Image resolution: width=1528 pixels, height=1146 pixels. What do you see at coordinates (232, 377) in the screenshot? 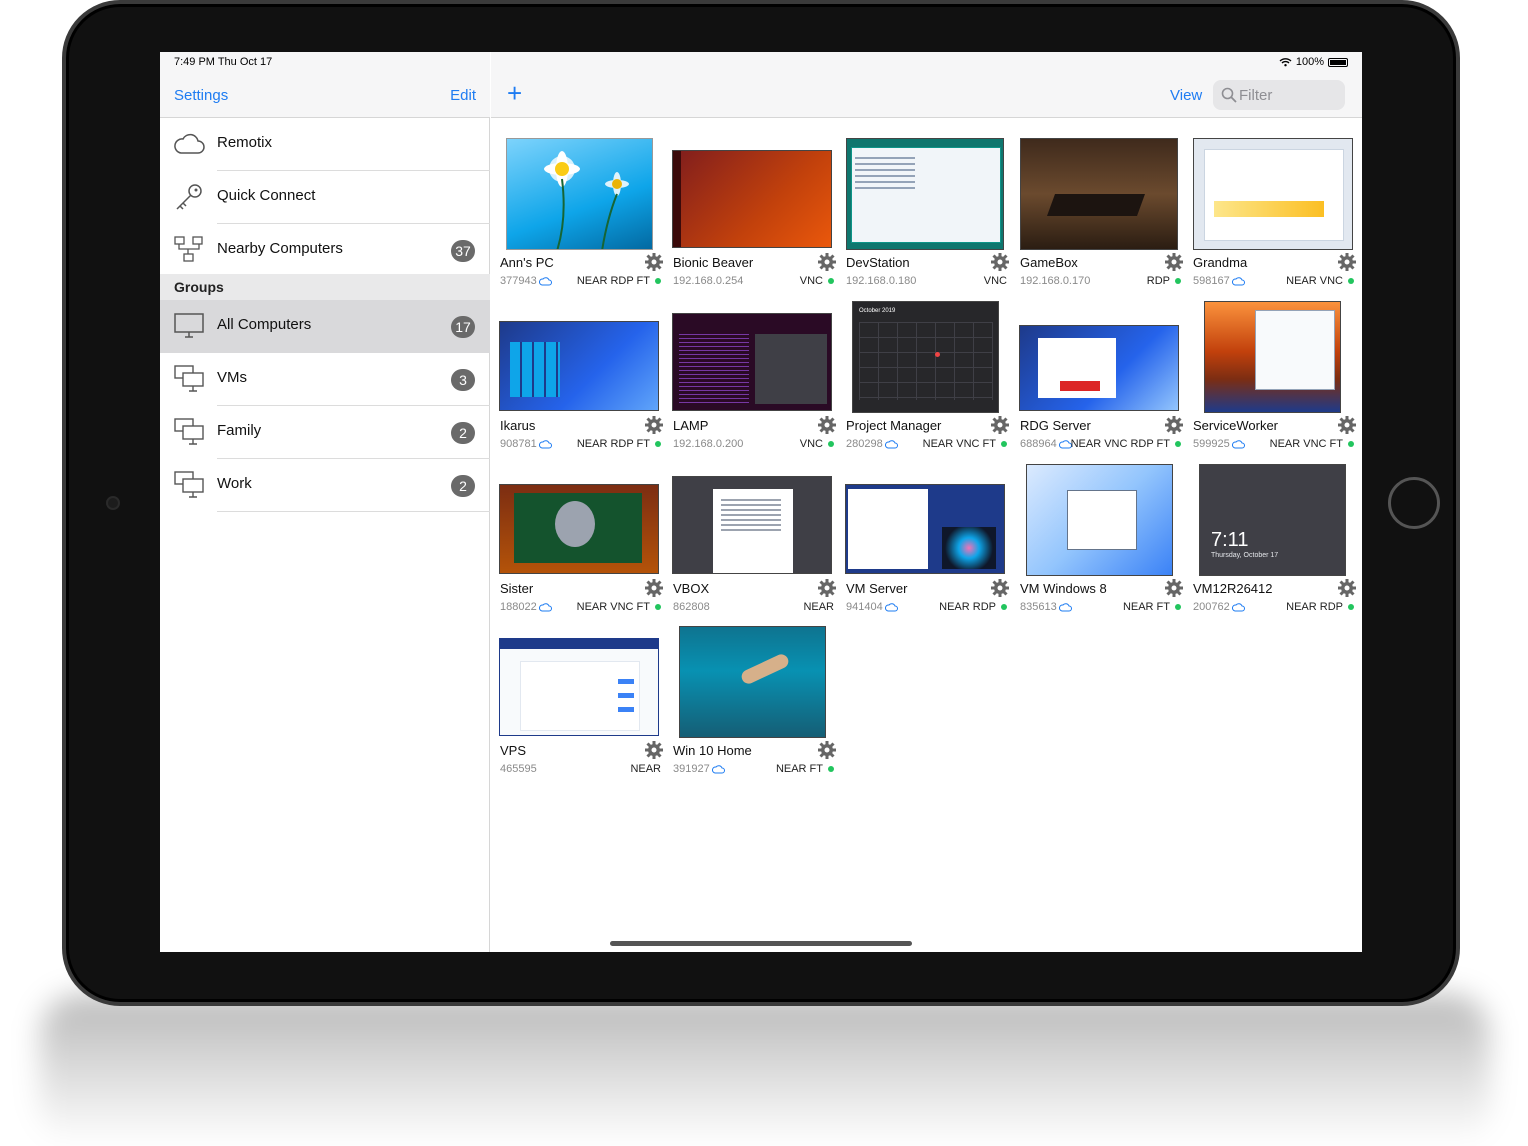
I see `sidebar-item-label: VMs` at bounding box center [232, 377].